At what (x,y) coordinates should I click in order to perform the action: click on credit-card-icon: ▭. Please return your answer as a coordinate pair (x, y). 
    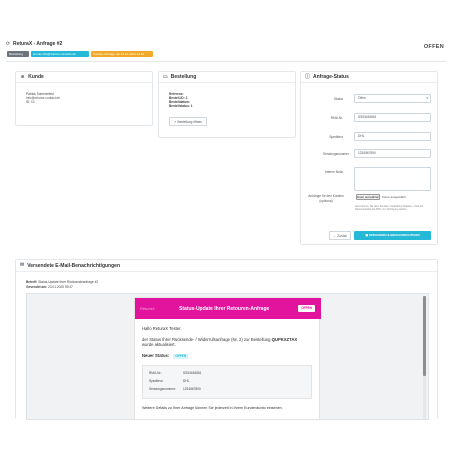
    Looking at the image, I should click on (165, 76).